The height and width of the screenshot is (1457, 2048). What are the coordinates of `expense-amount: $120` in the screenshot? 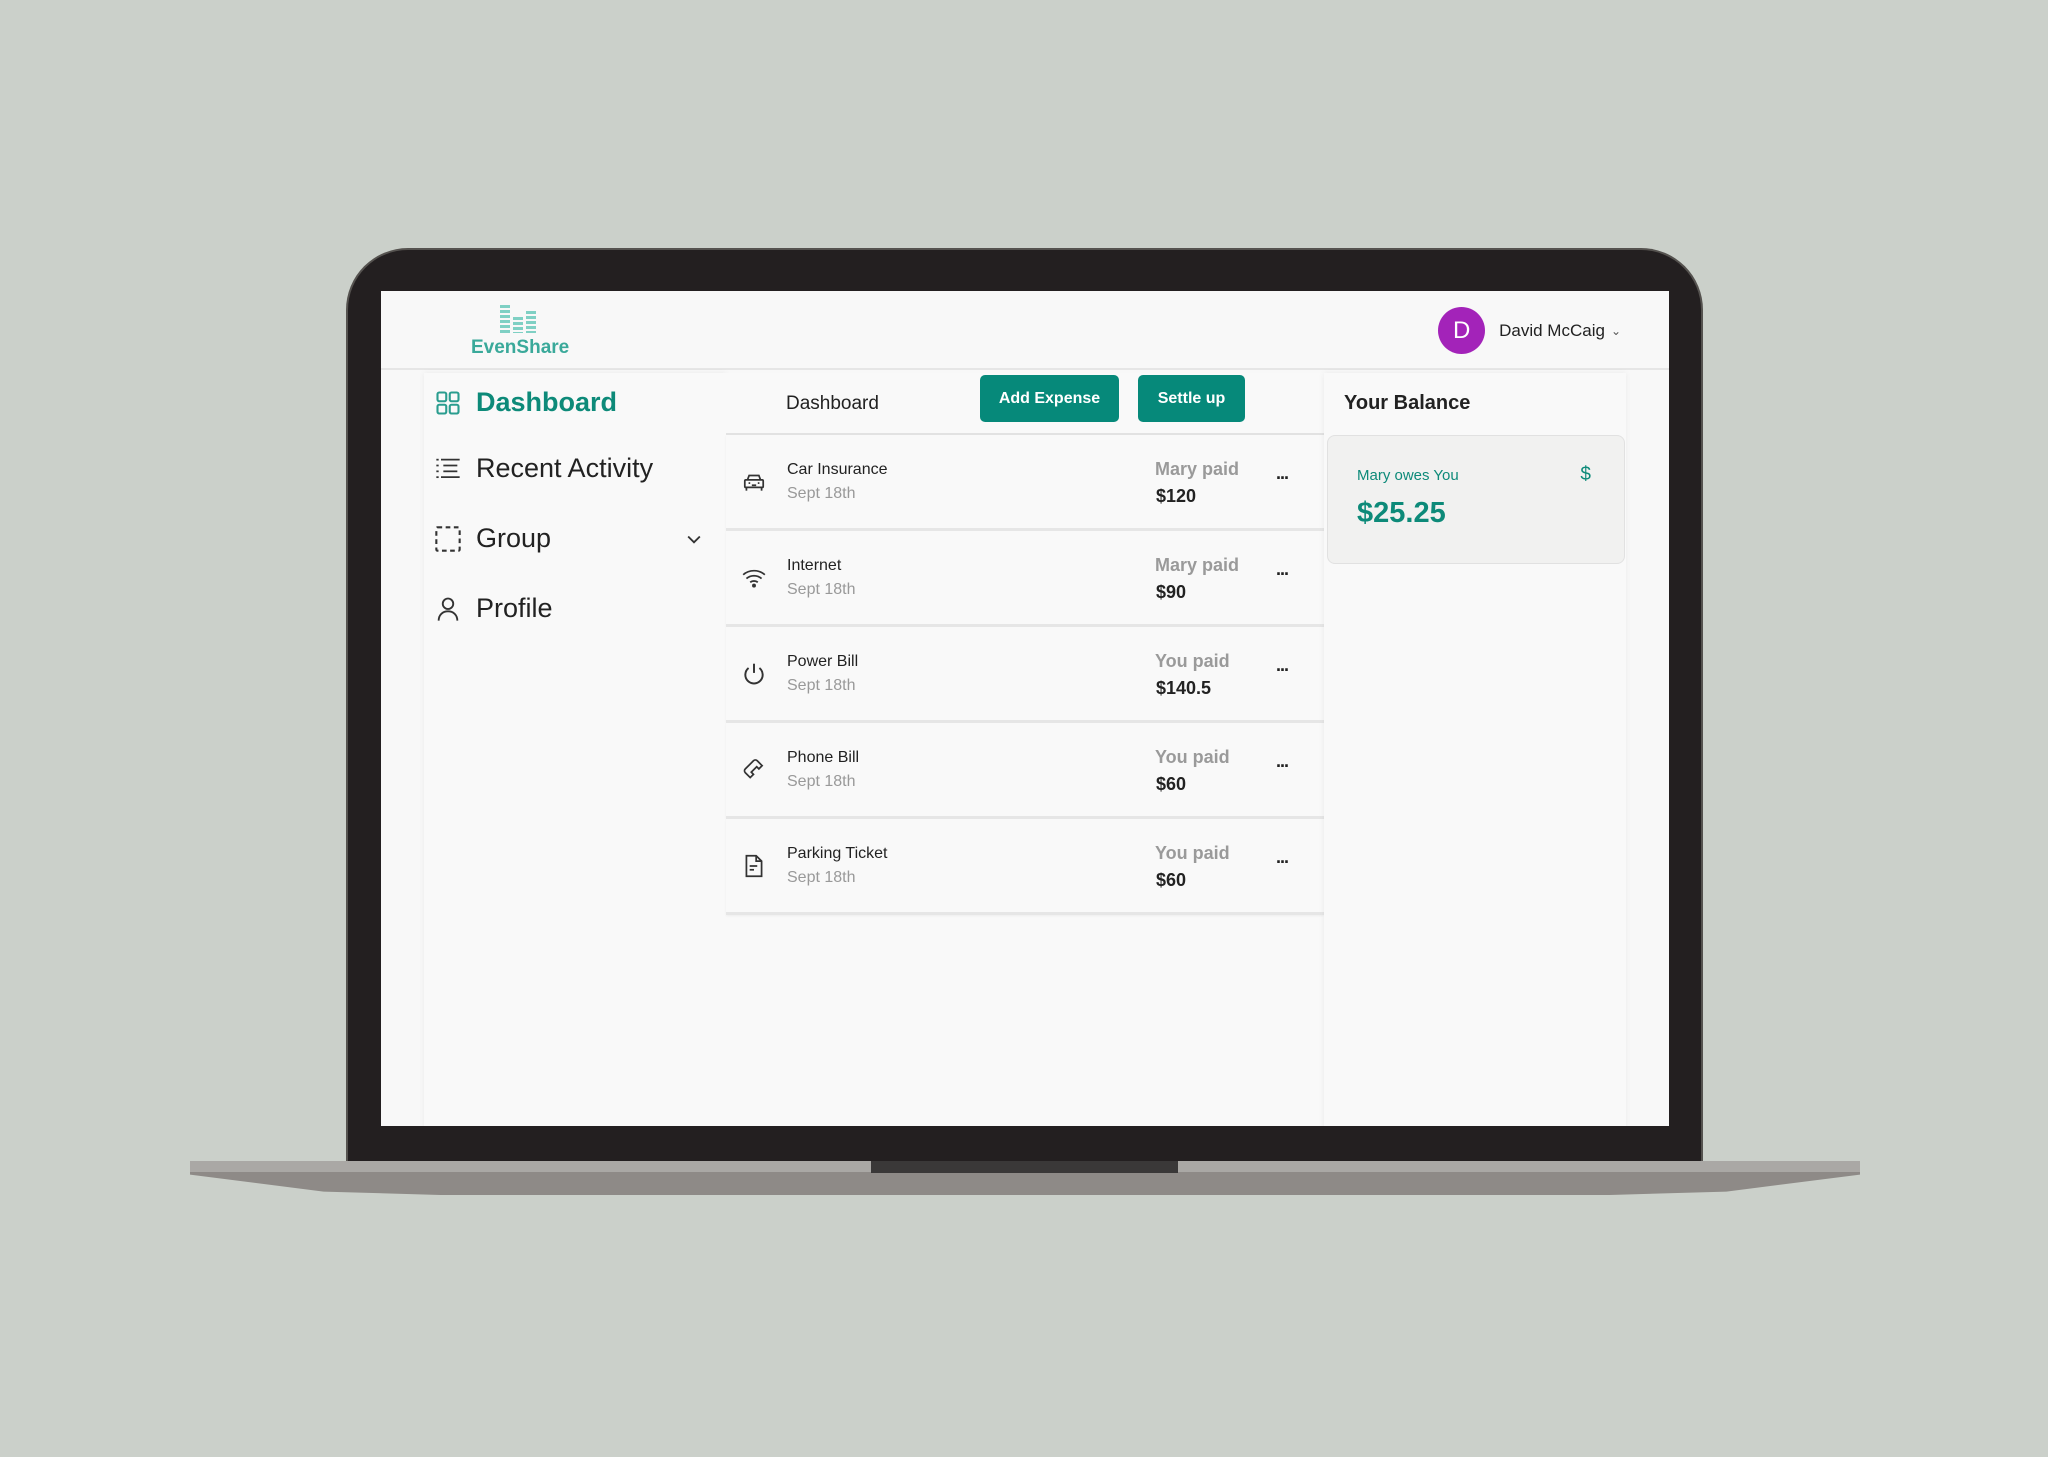 It's located at (1176, 496).